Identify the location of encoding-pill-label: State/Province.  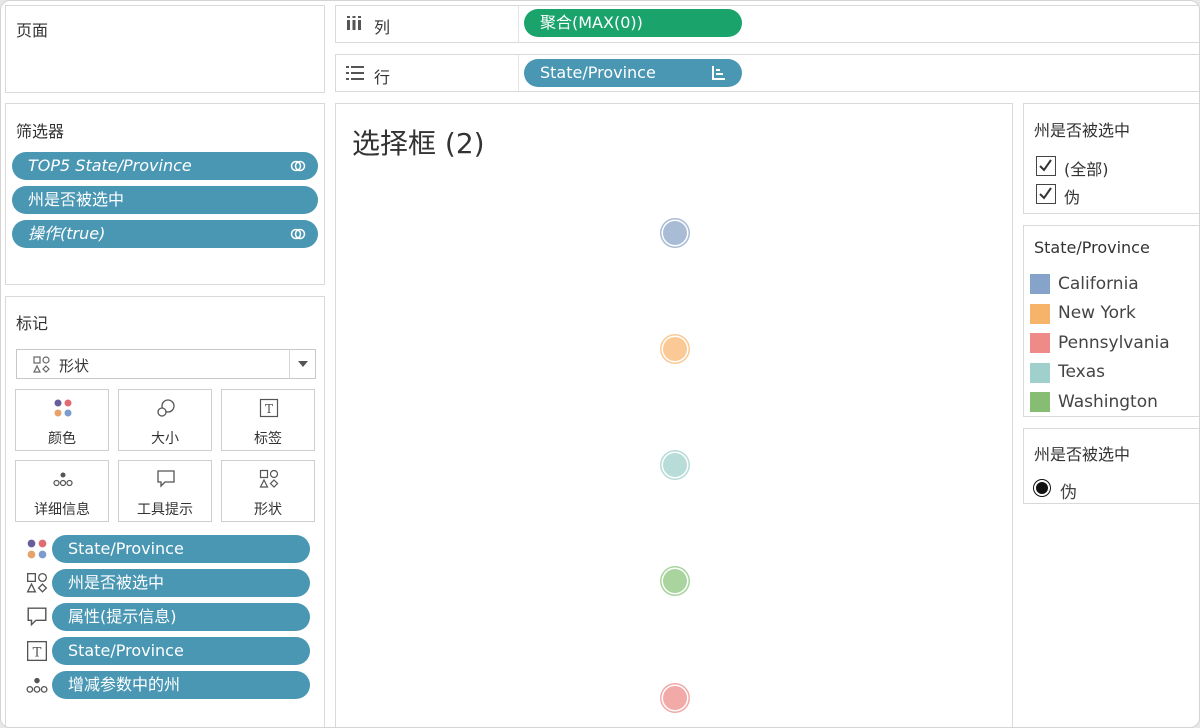
(181, 651).